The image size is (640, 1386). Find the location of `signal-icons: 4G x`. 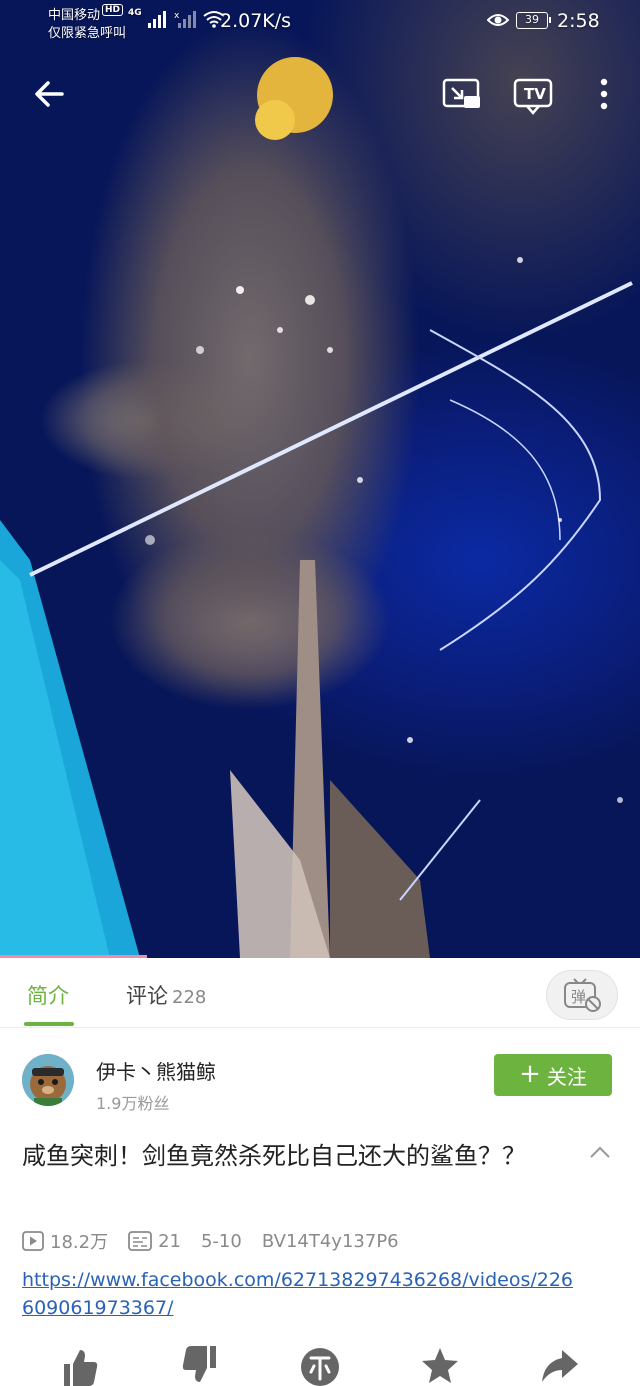

signal-icons: 4G x is located at coordinates (177, 18).